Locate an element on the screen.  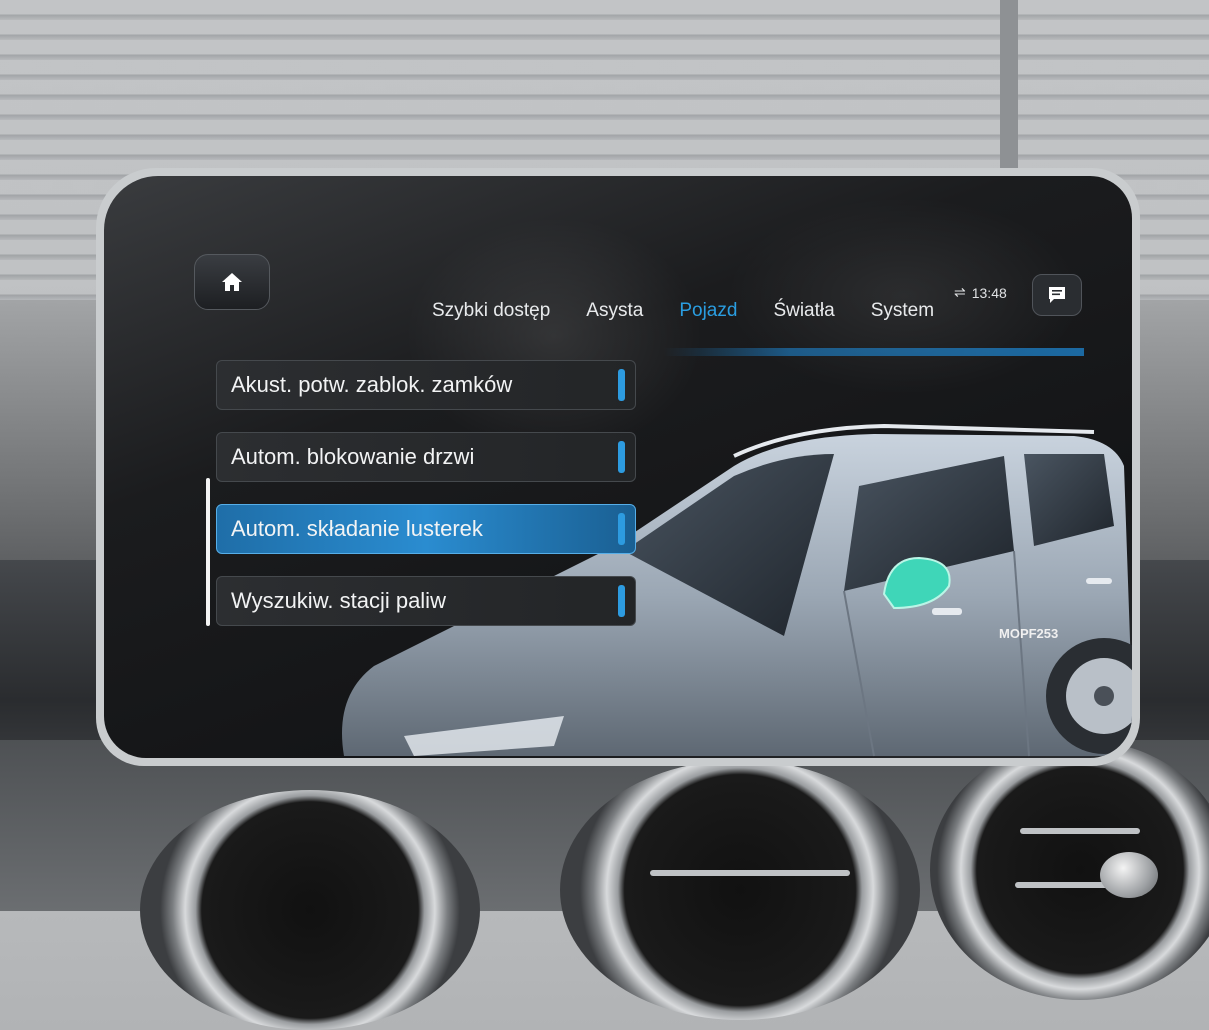
menu-item-fuel-station-search: Wyszukiw. stacji paliw is located at coordinates (426, 601).